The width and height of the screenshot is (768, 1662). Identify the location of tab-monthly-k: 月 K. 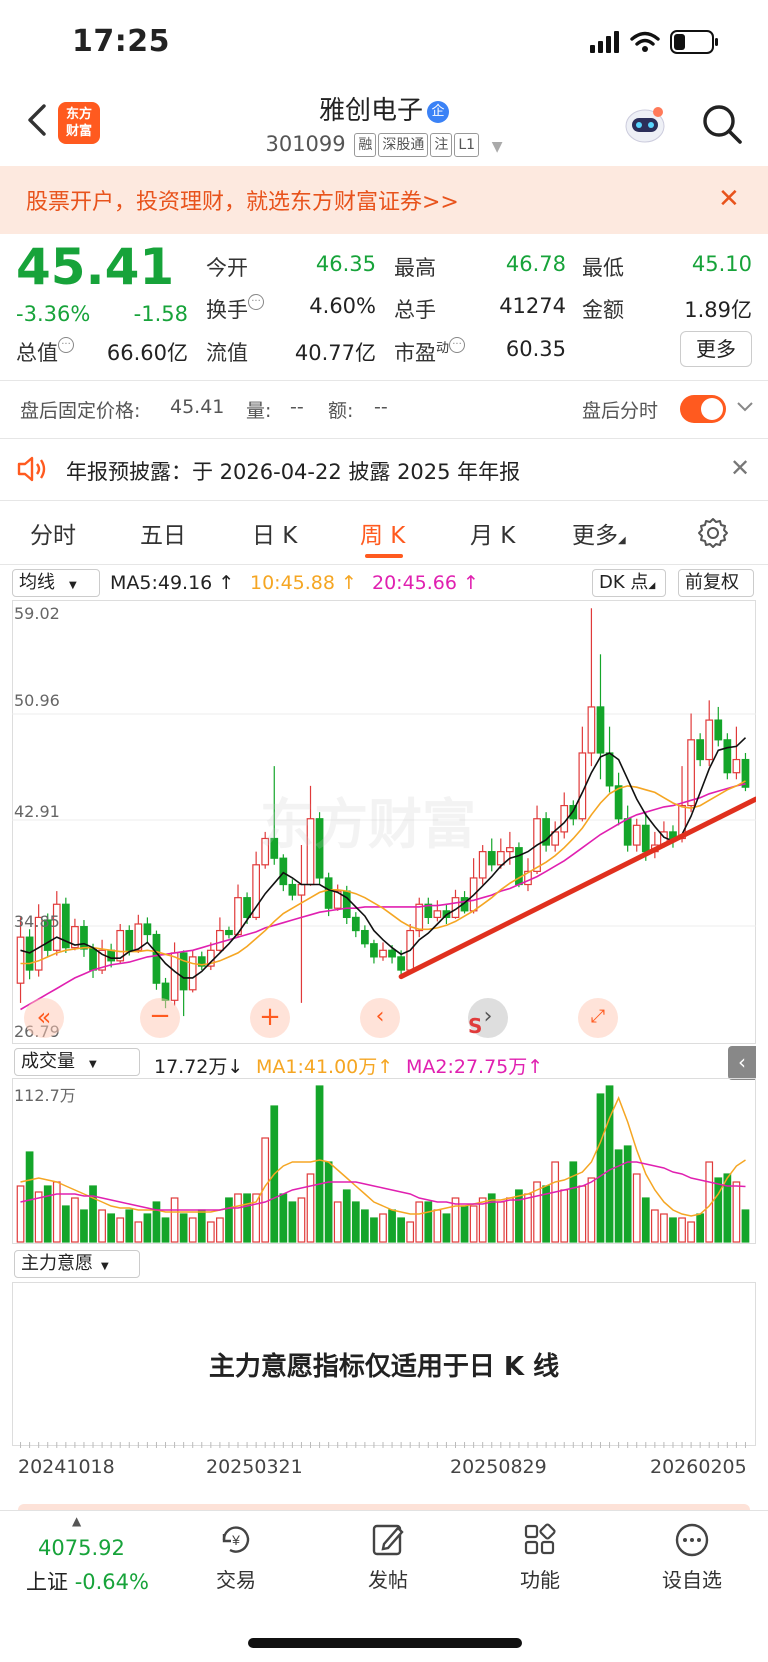
(492, 533).